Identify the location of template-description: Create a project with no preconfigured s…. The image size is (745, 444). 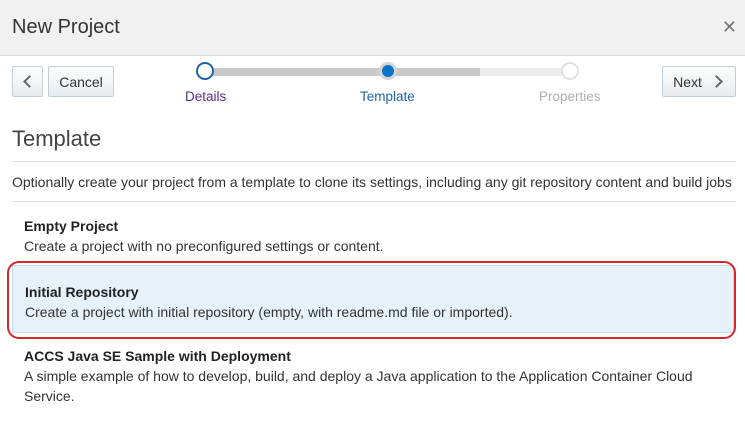
(204, 246).